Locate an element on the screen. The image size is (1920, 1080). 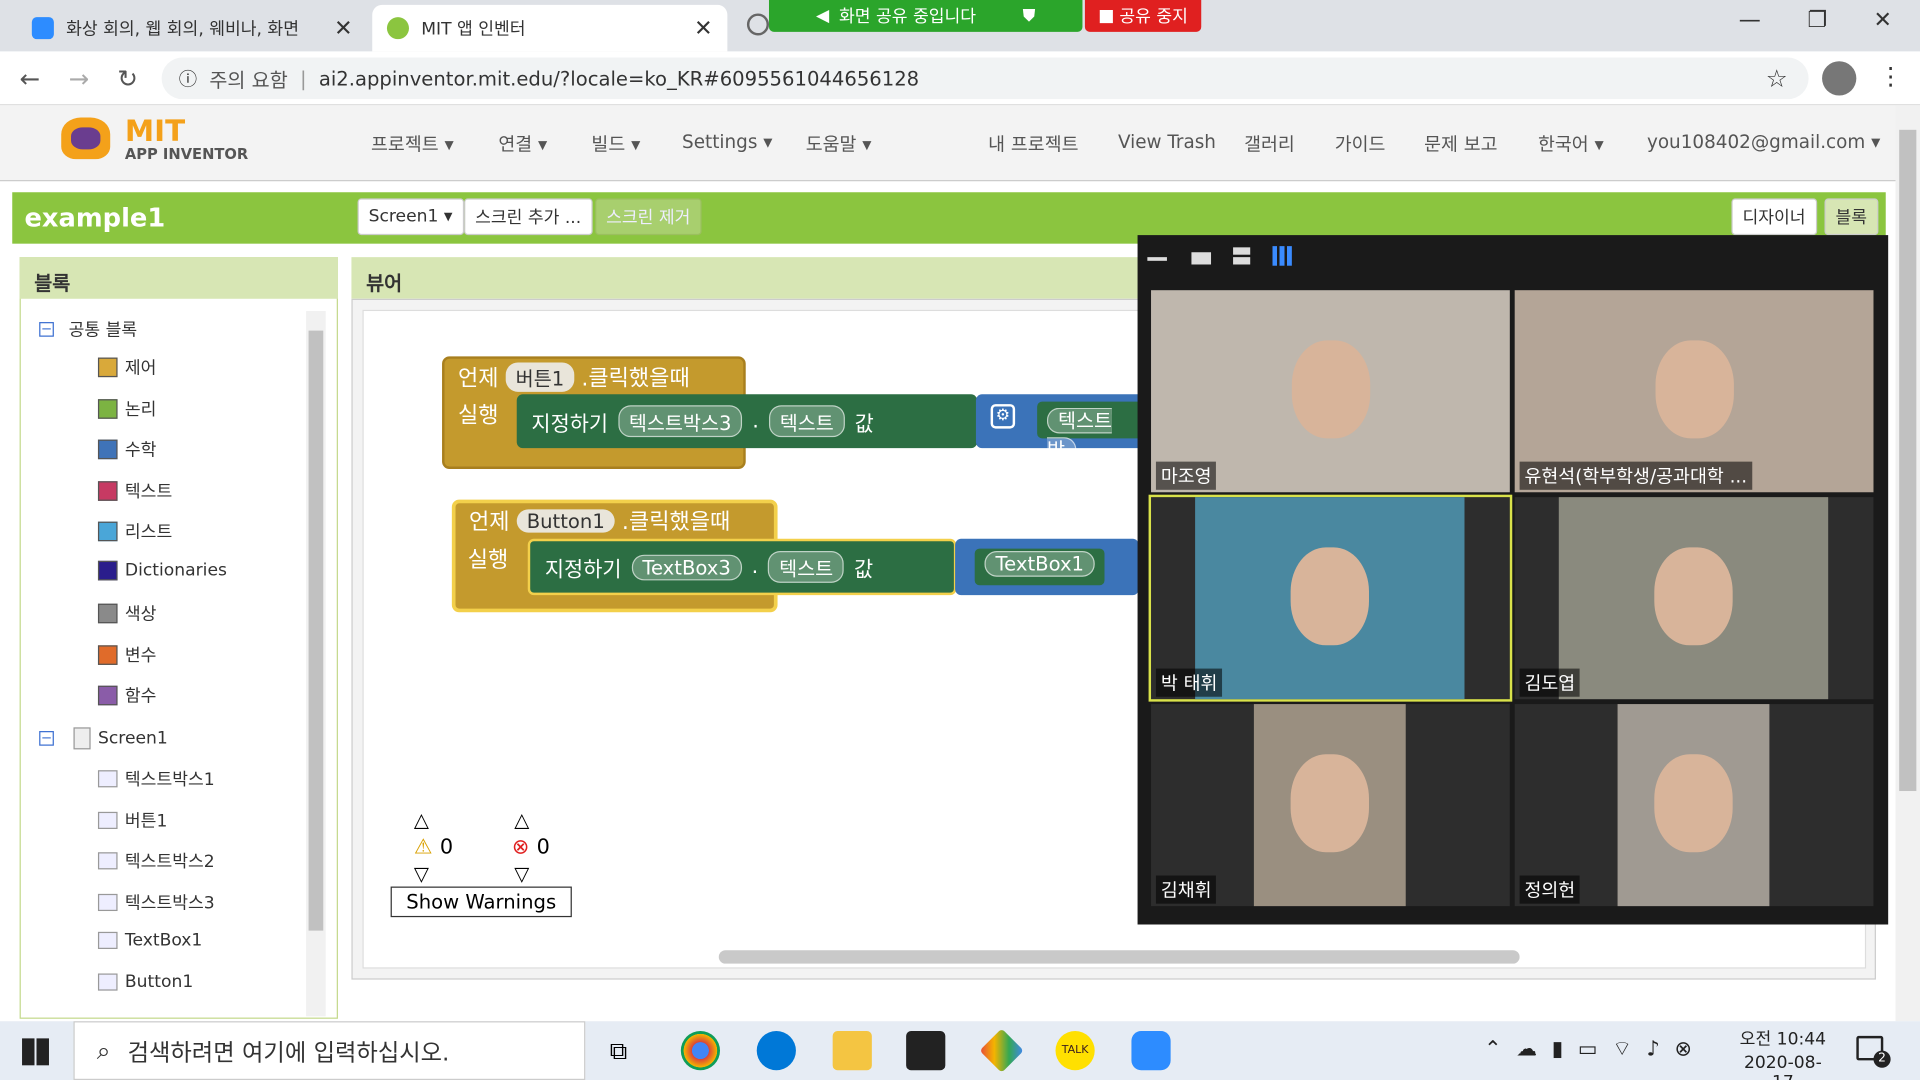
menu-build: 빌드 ▾ is located at coordinates (615, 144).